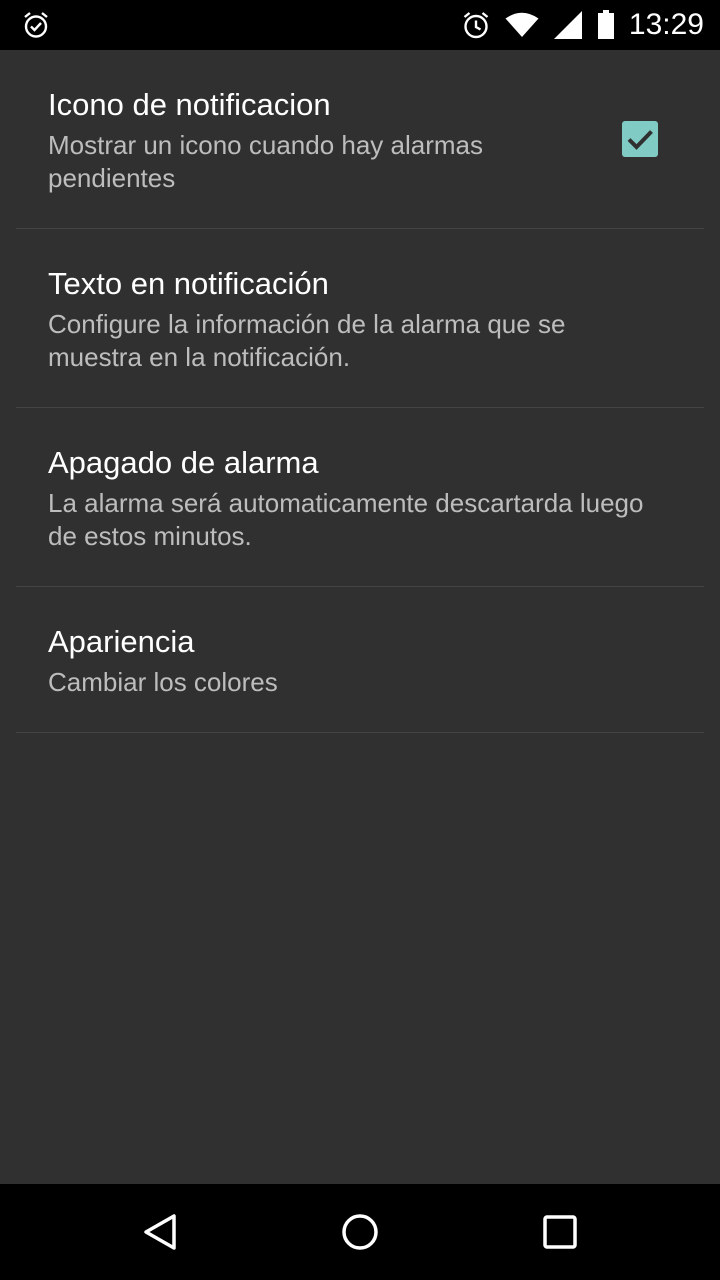 The height and width of the screenshot is (1280, 720). Describe the element at coordinates (160, 1232) in the screenshot. I see `back-icon` at that location.